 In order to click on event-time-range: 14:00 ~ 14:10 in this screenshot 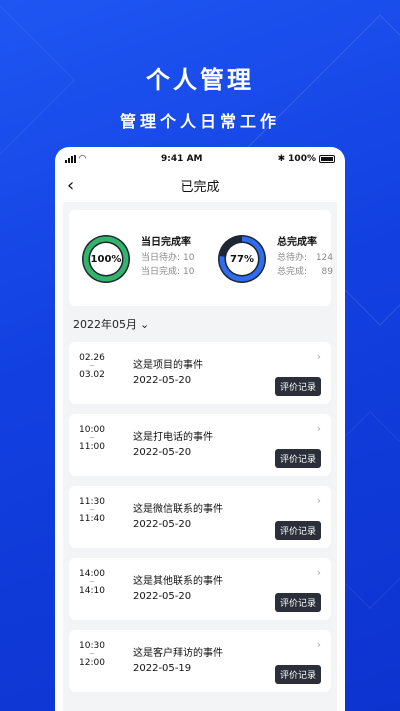, I will do `click(92, 582)`.